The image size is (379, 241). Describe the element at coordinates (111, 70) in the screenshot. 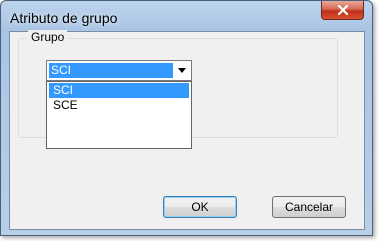

I see `combobox-selected-value: SCI` at that location.